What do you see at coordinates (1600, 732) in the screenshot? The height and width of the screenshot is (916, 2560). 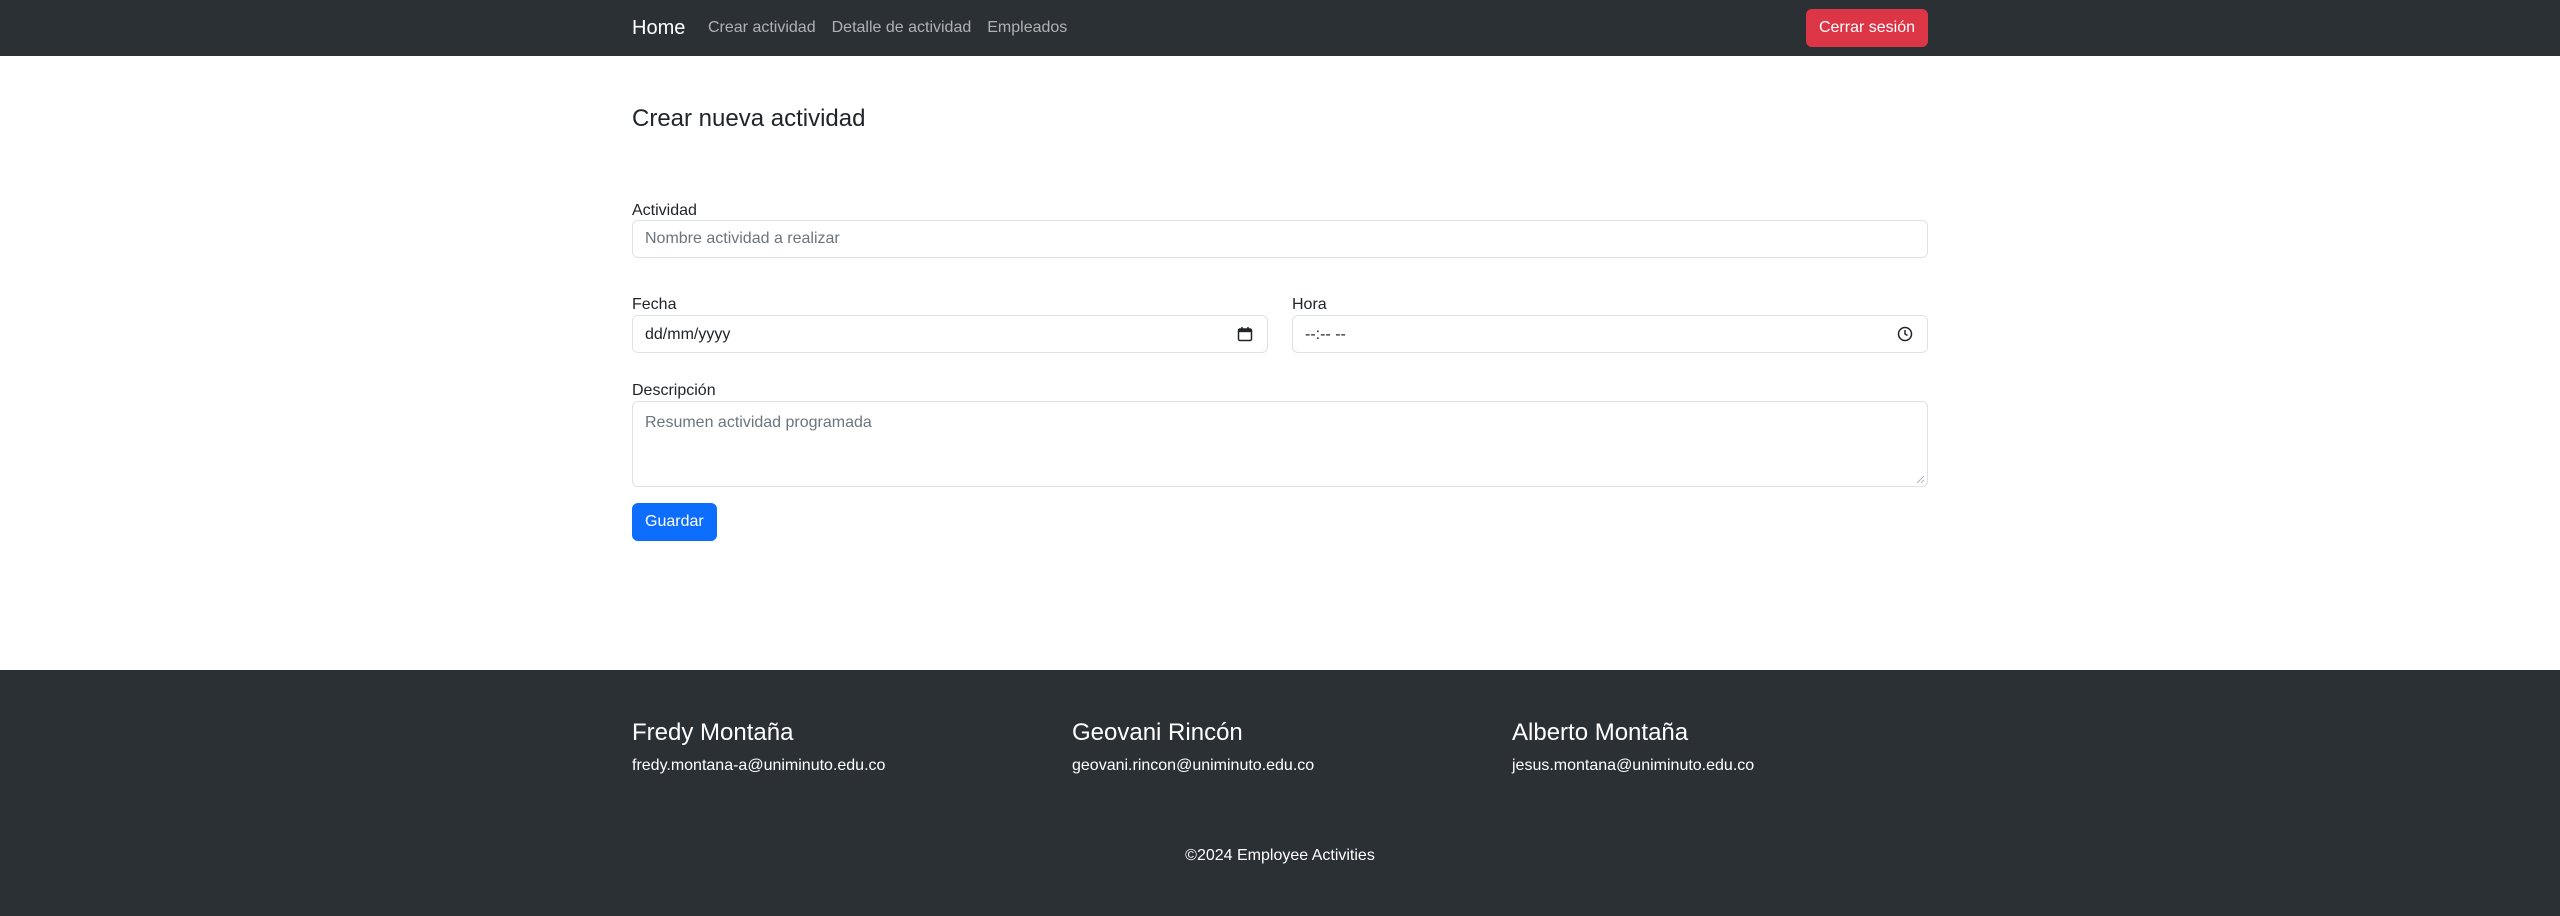 I see `contact-name: Alberto Montaña` at bounding box center [1600, 732].